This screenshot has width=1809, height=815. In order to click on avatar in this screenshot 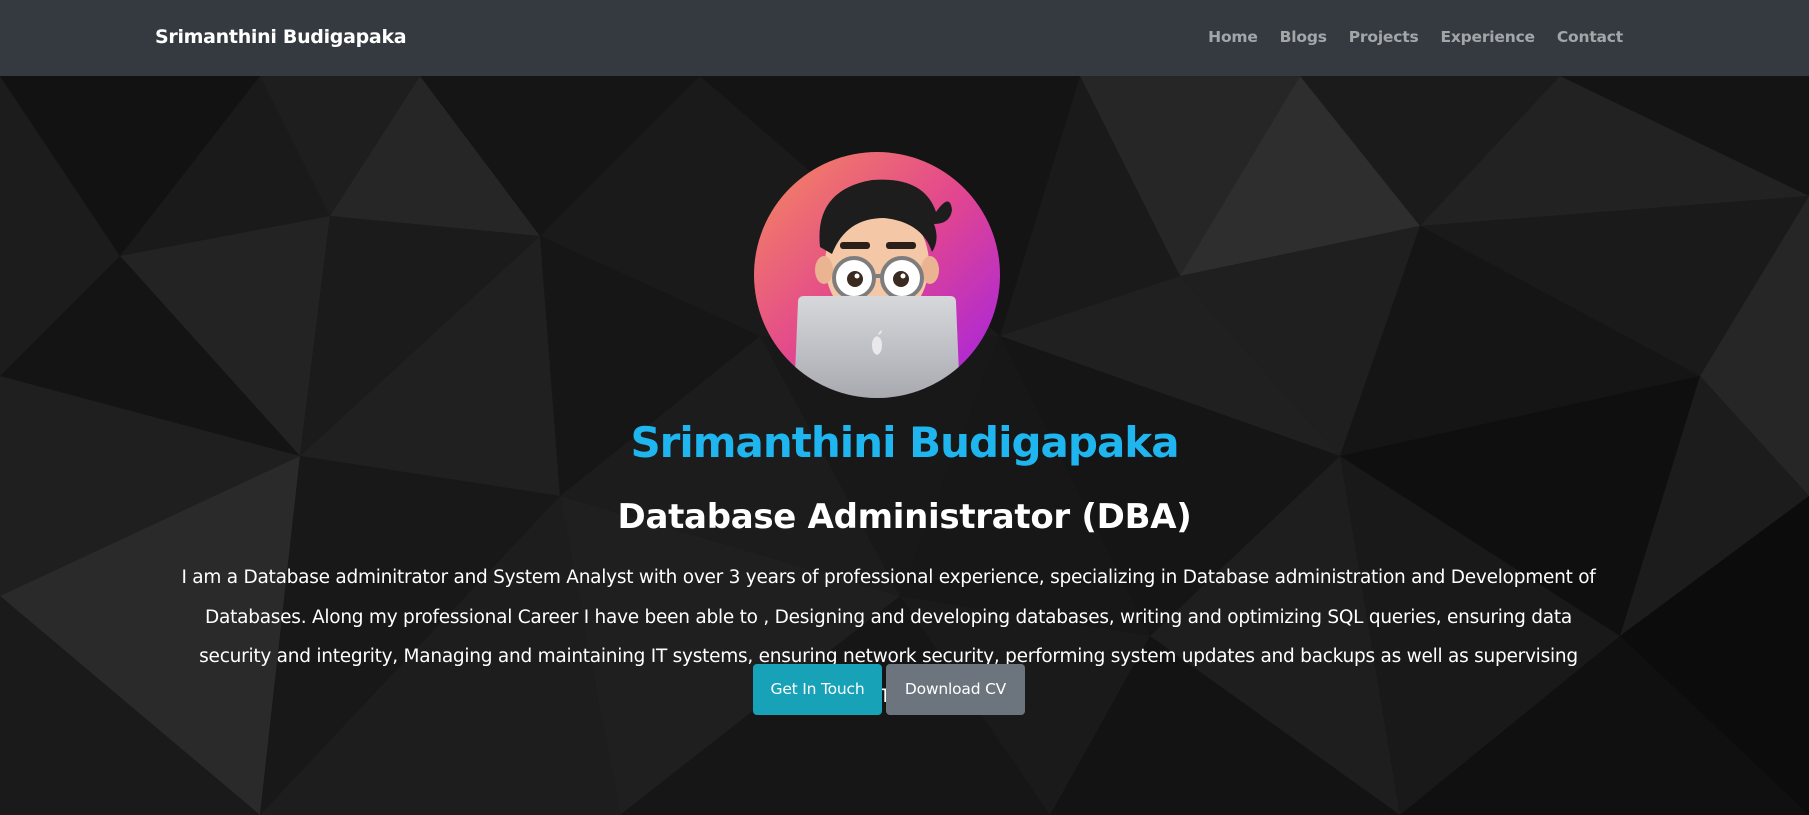, I will do `click(877, 275)`.